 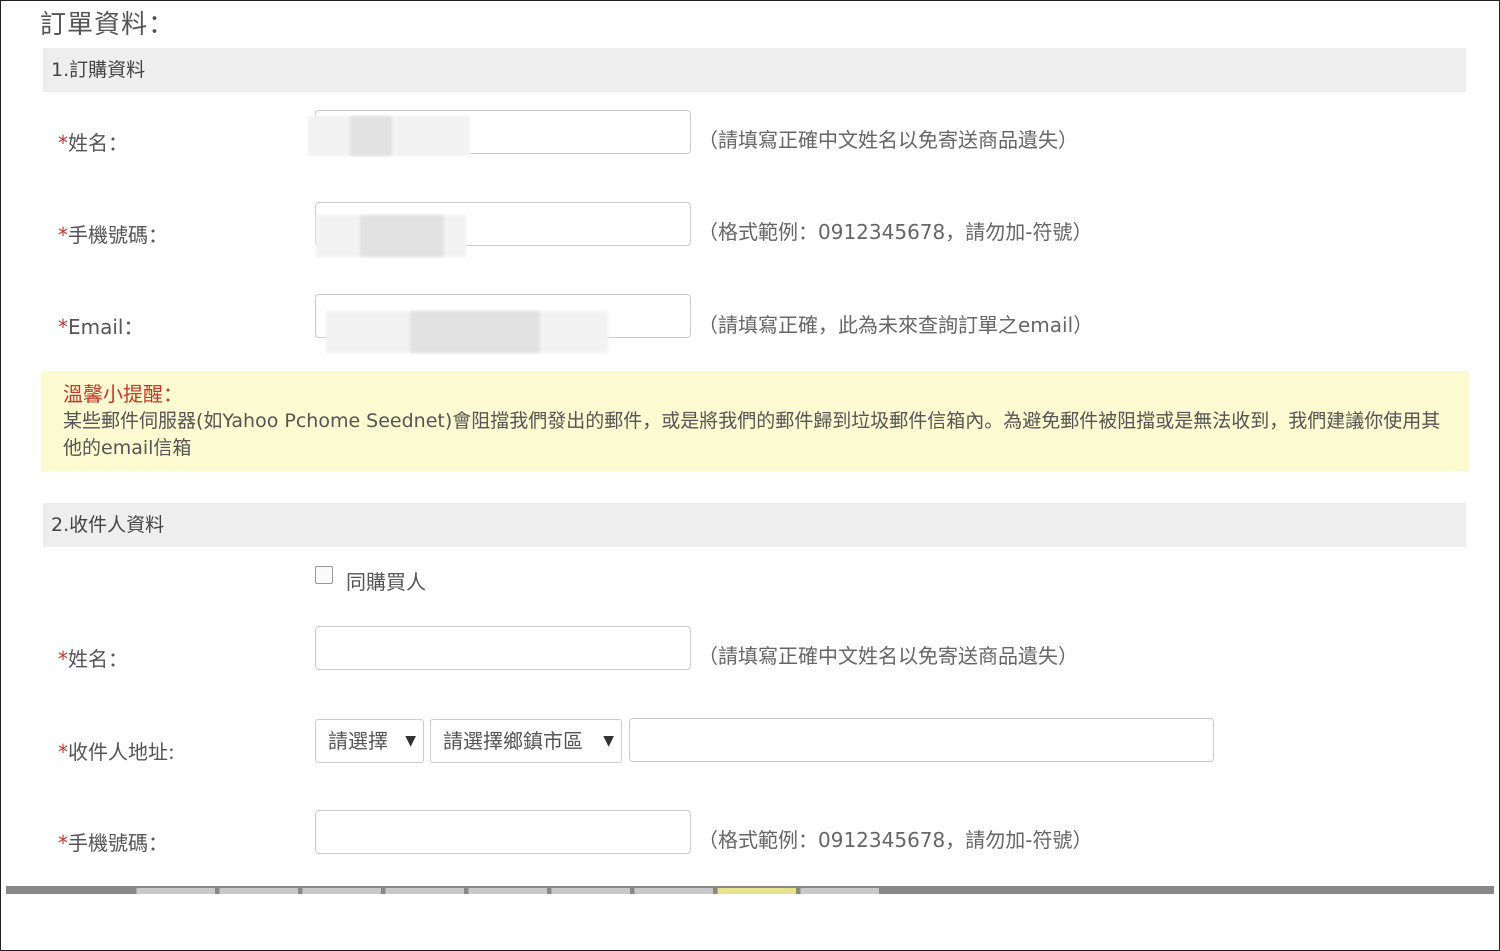 I want to click on city-select: 請選擇 ▼, so click(x=369, y=741).